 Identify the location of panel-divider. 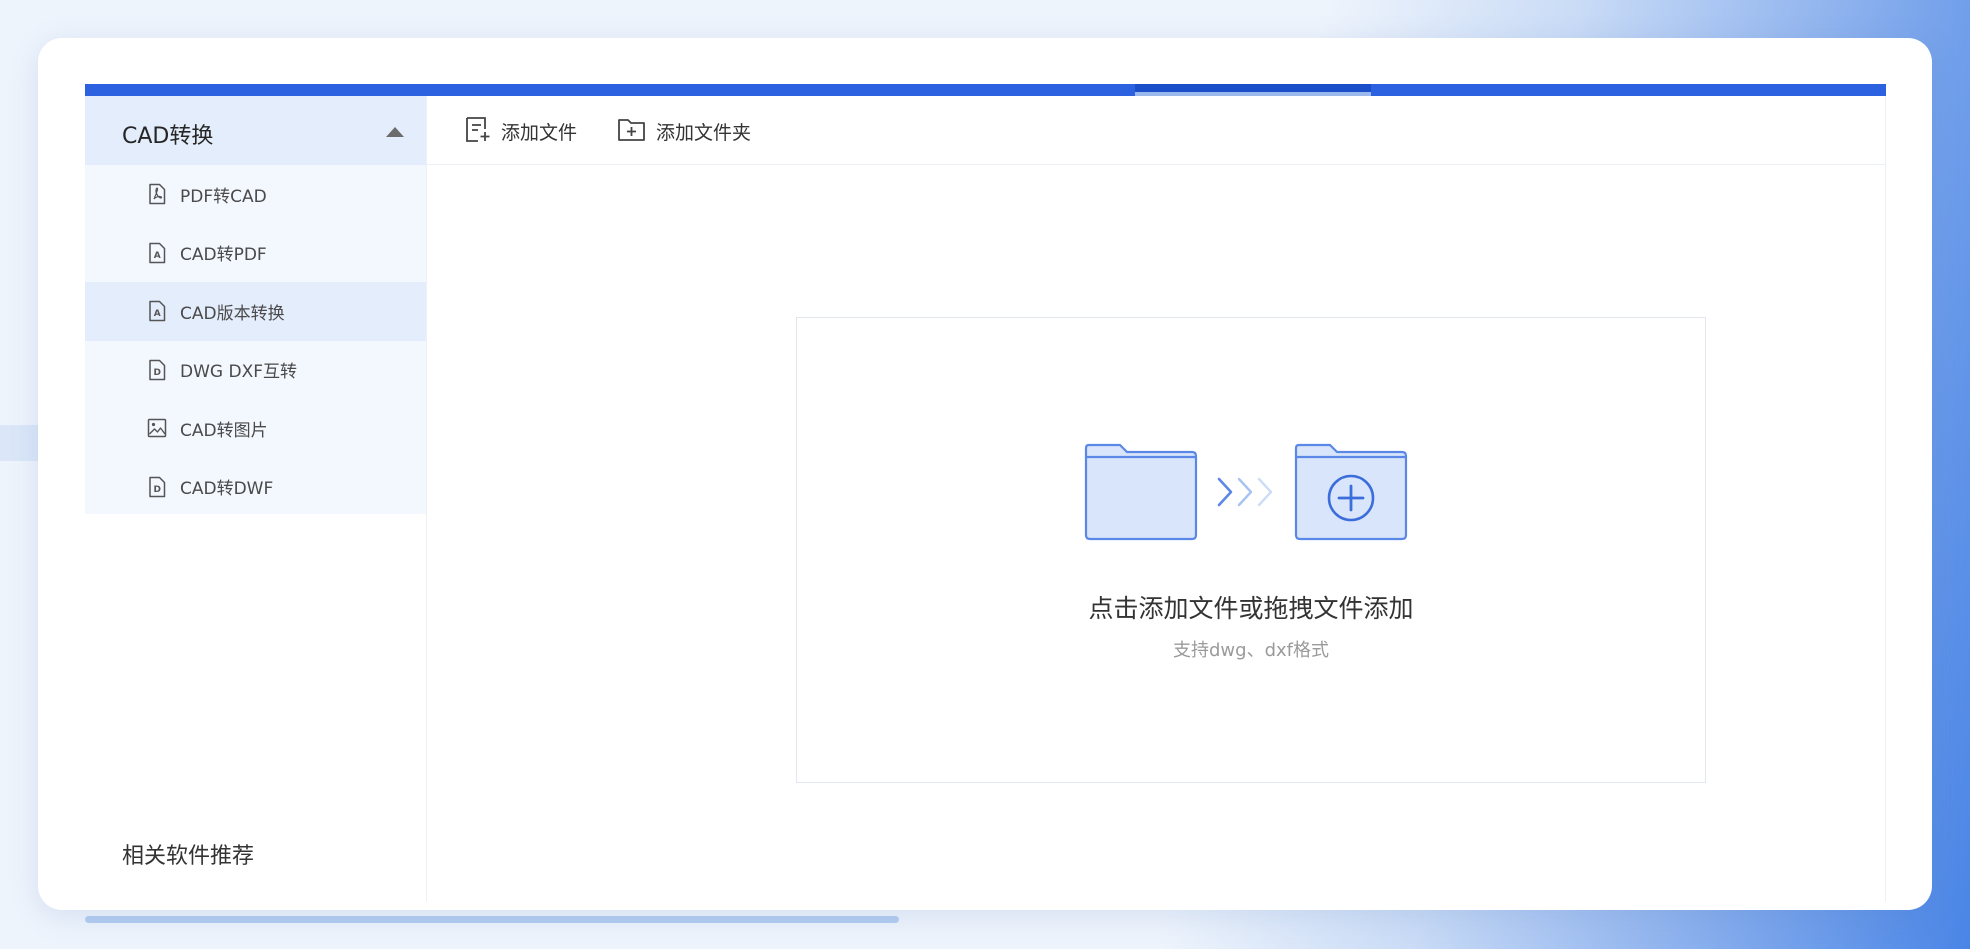
(1885, 499).